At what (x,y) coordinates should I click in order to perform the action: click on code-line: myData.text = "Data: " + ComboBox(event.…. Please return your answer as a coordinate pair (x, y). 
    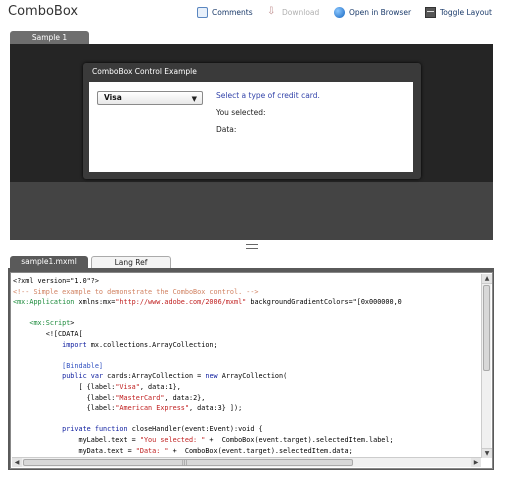
    Looking at the image, I should click on (183, 450).